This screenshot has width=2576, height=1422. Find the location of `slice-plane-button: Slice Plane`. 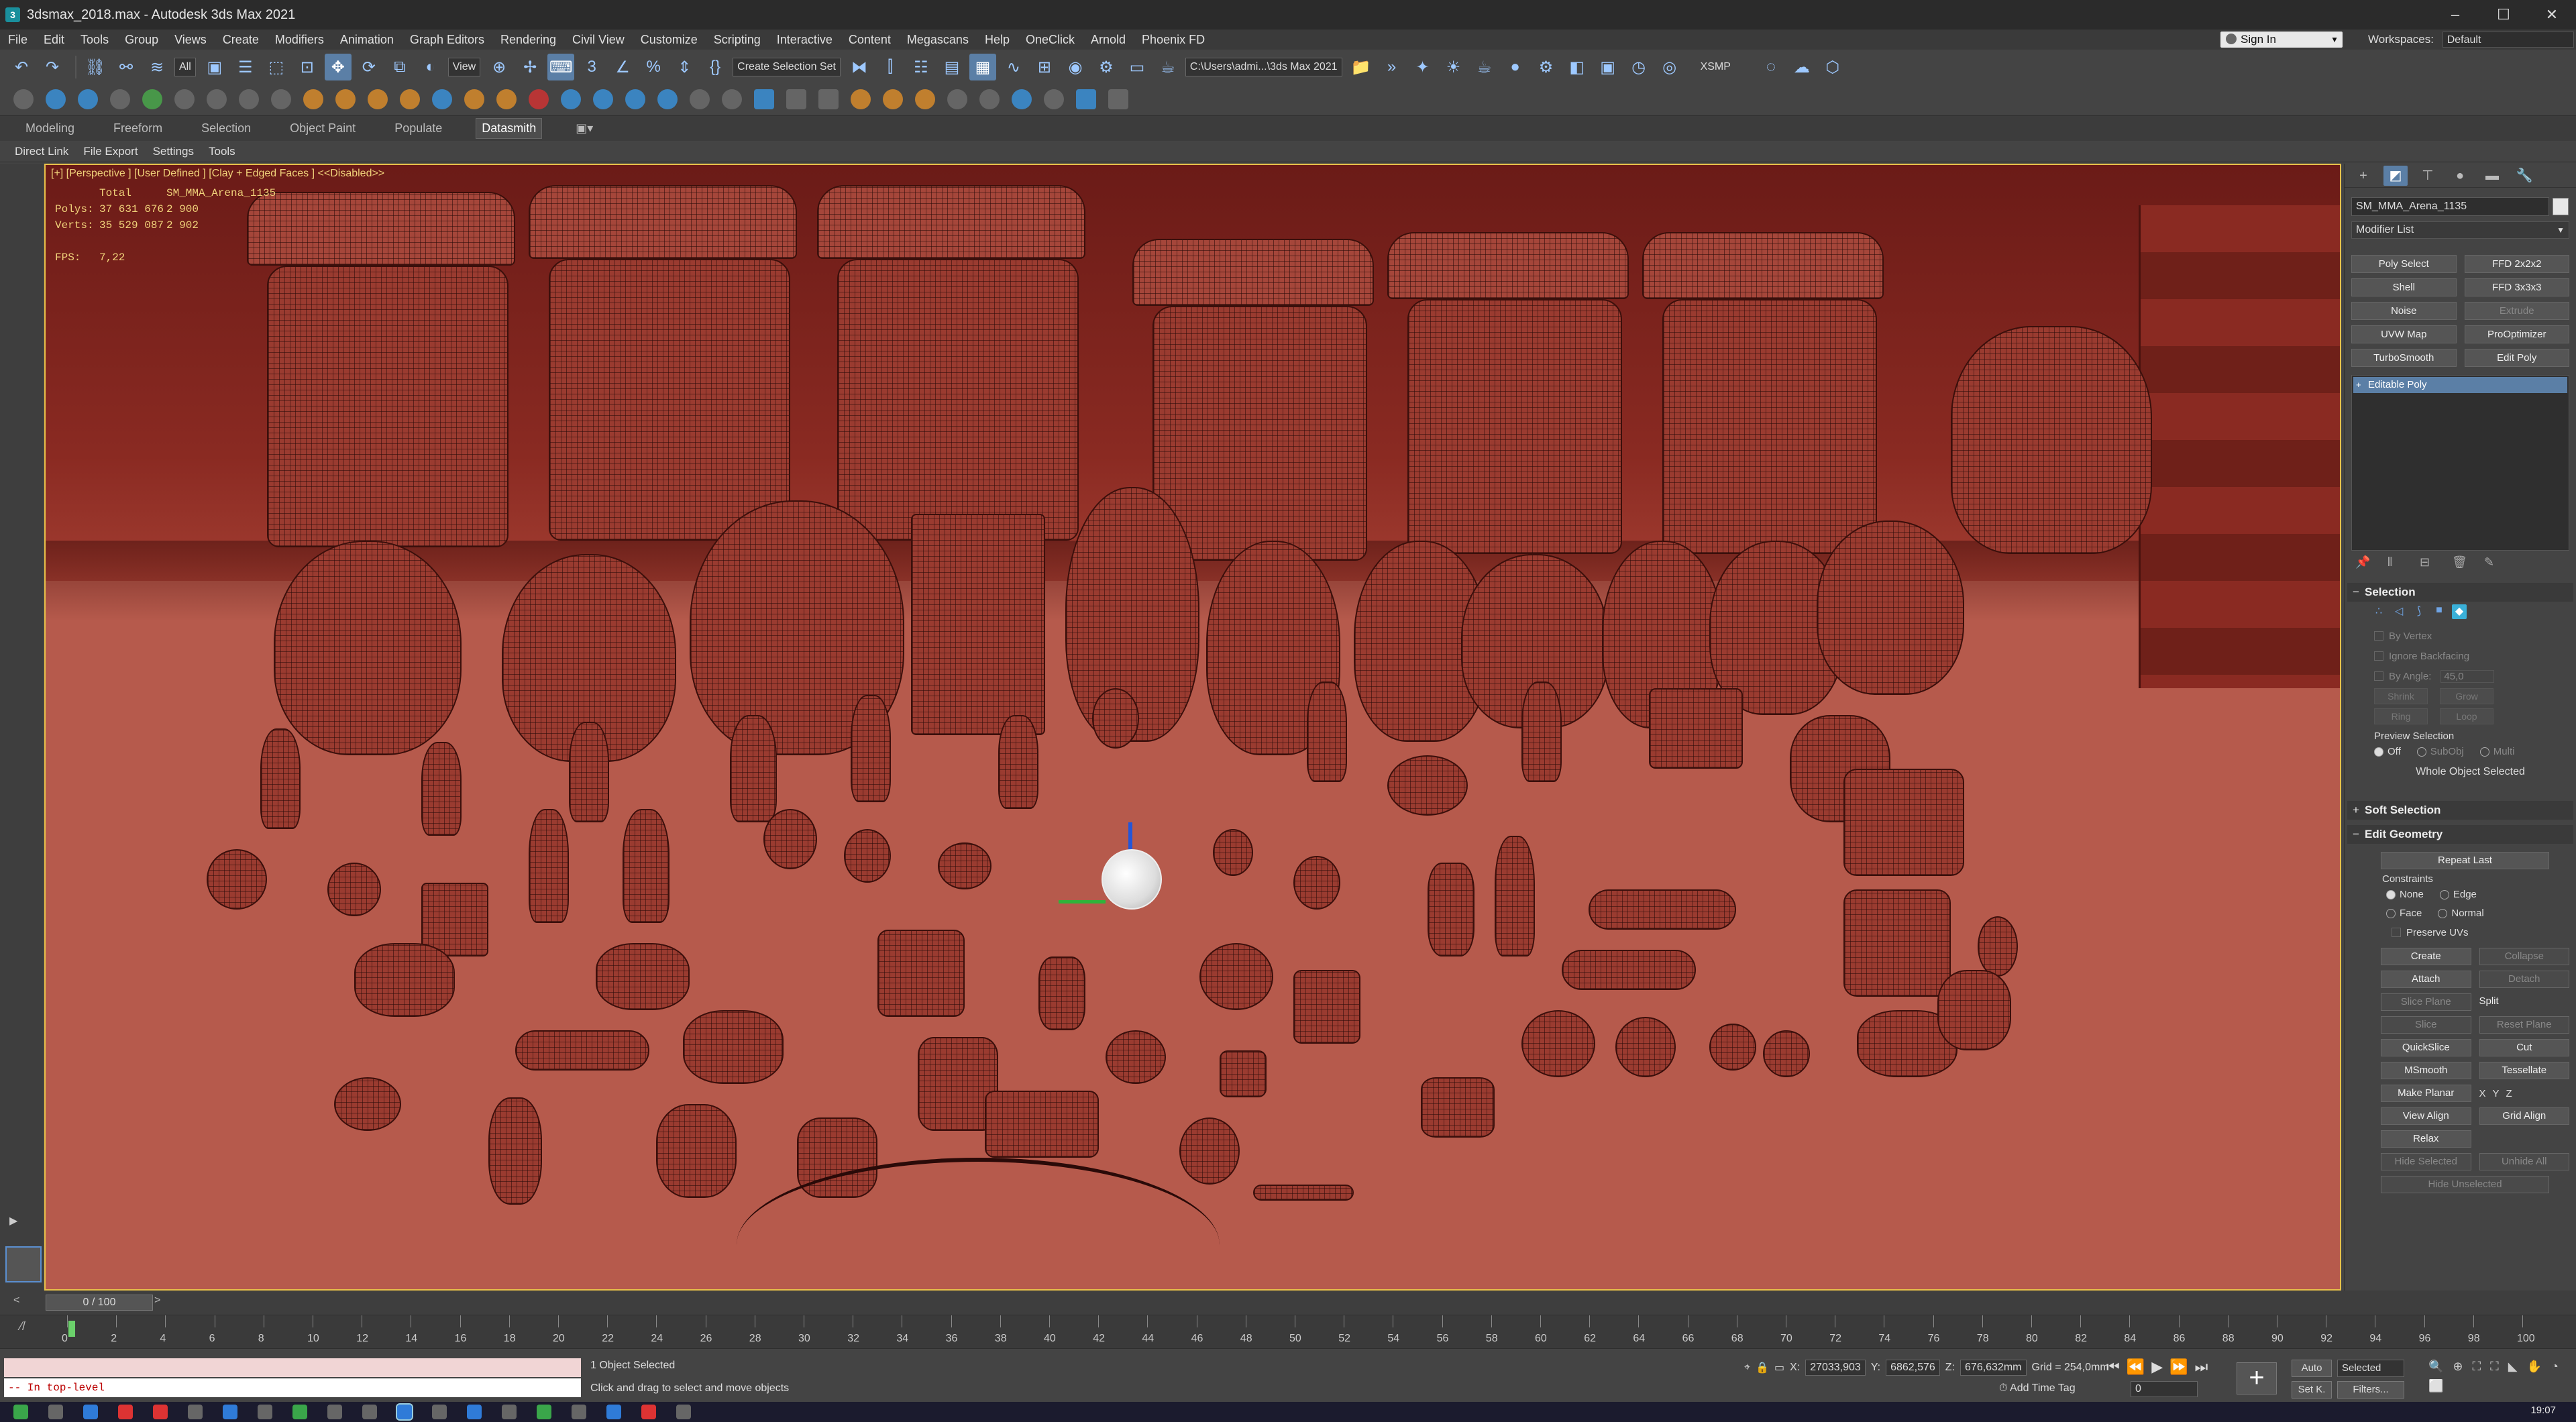

slice-plane-button: Slice Plane is located at coordinates (2426, 1002).